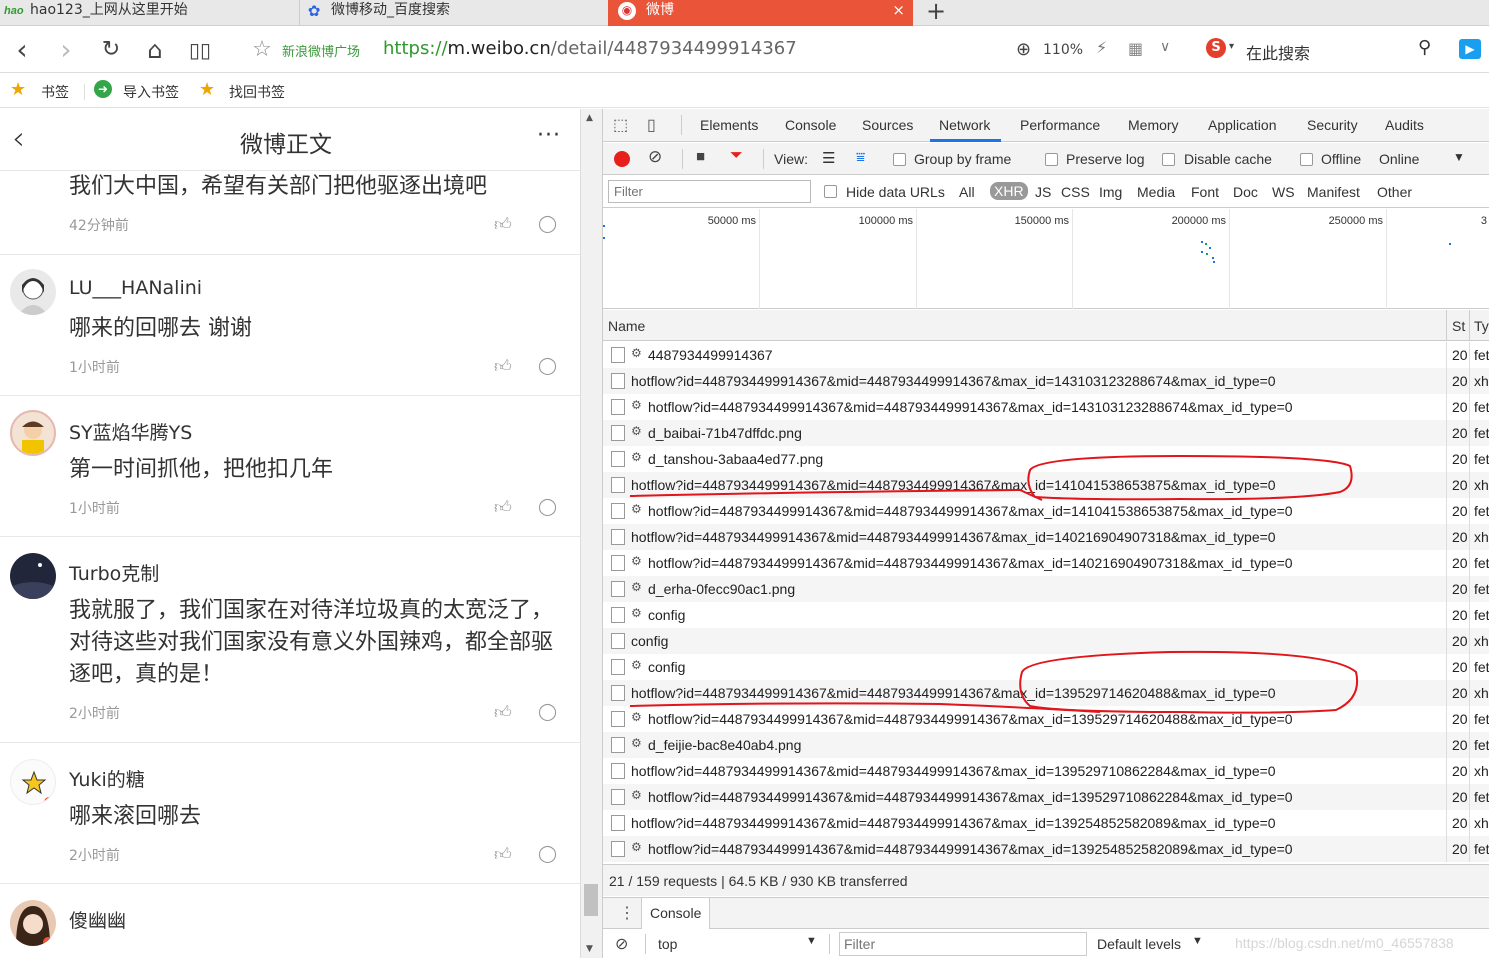 Image resolution: width=1489 pixels, height=958 pixels. I want to click on tab-application: Application, so click(1242, 125).